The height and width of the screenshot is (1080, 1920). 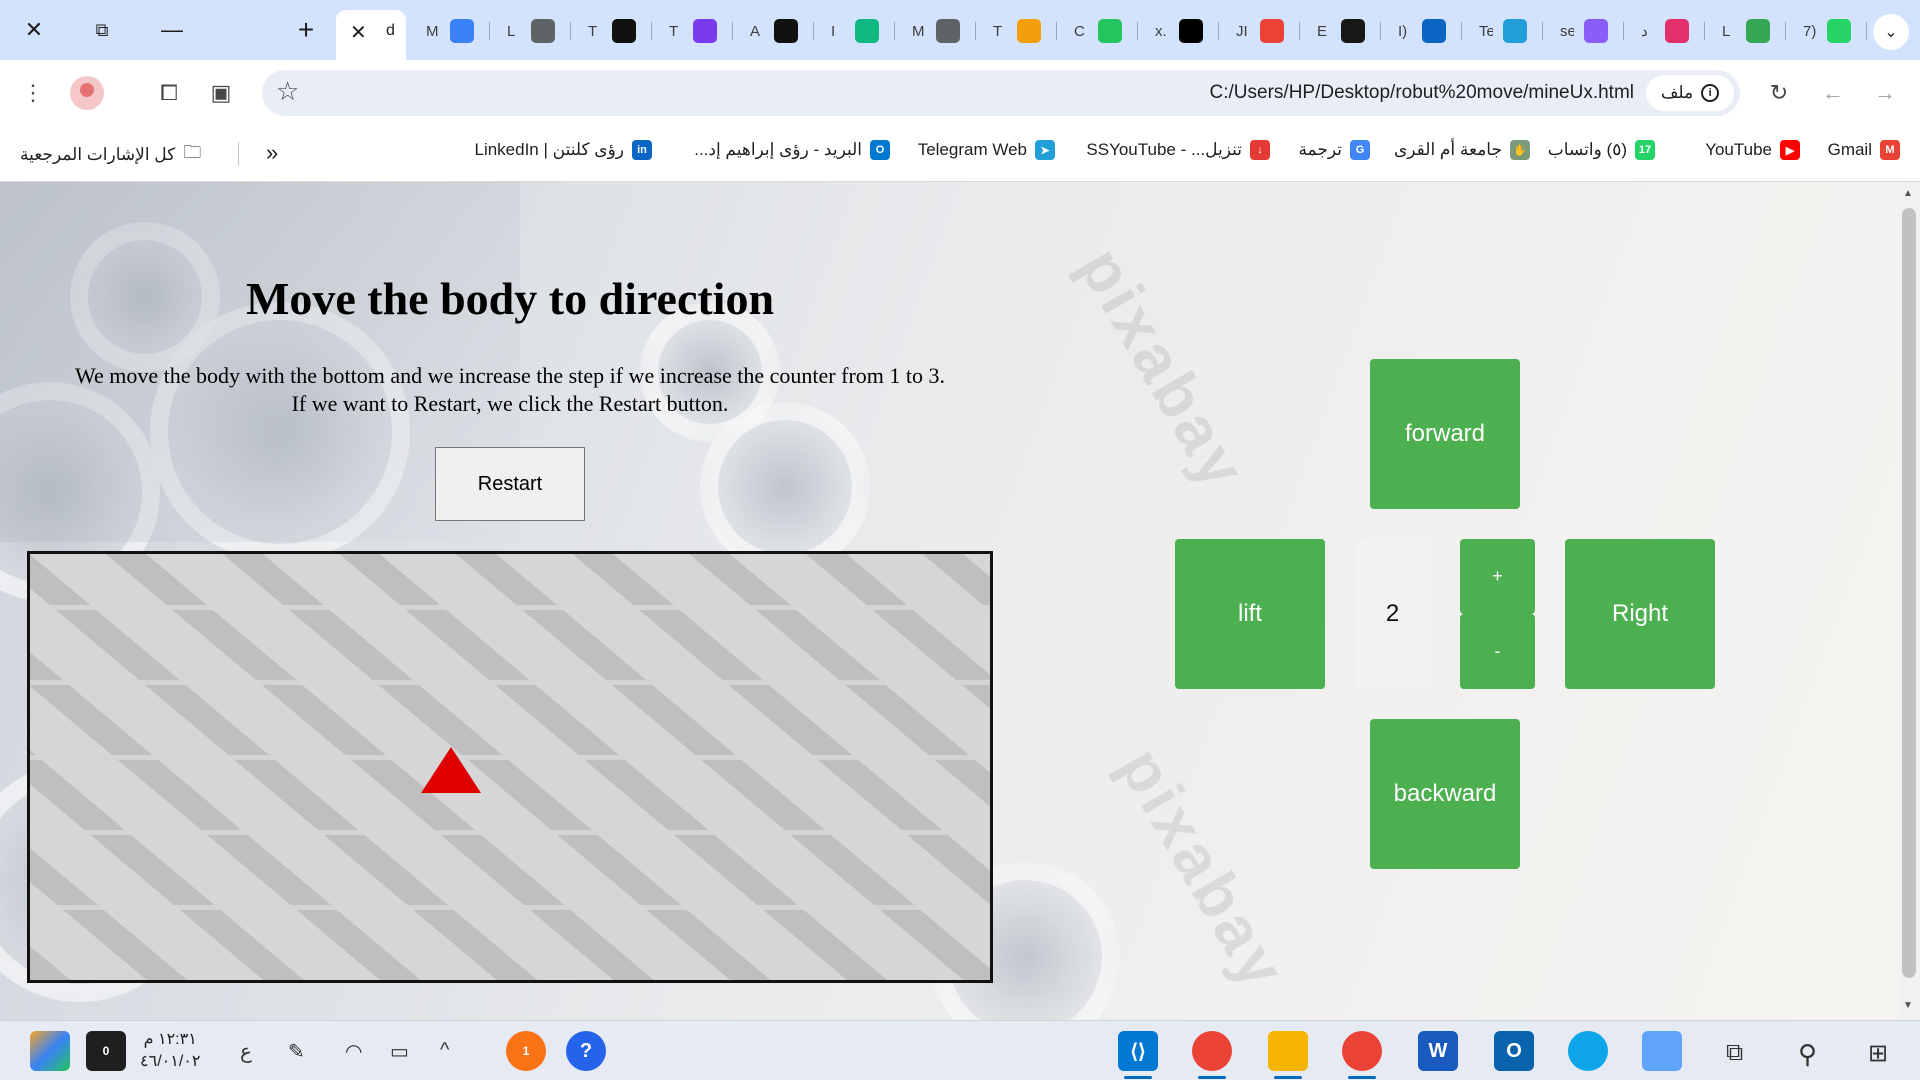 I want to click on search-icon: ⚲, so click(x=1807, y=1054).